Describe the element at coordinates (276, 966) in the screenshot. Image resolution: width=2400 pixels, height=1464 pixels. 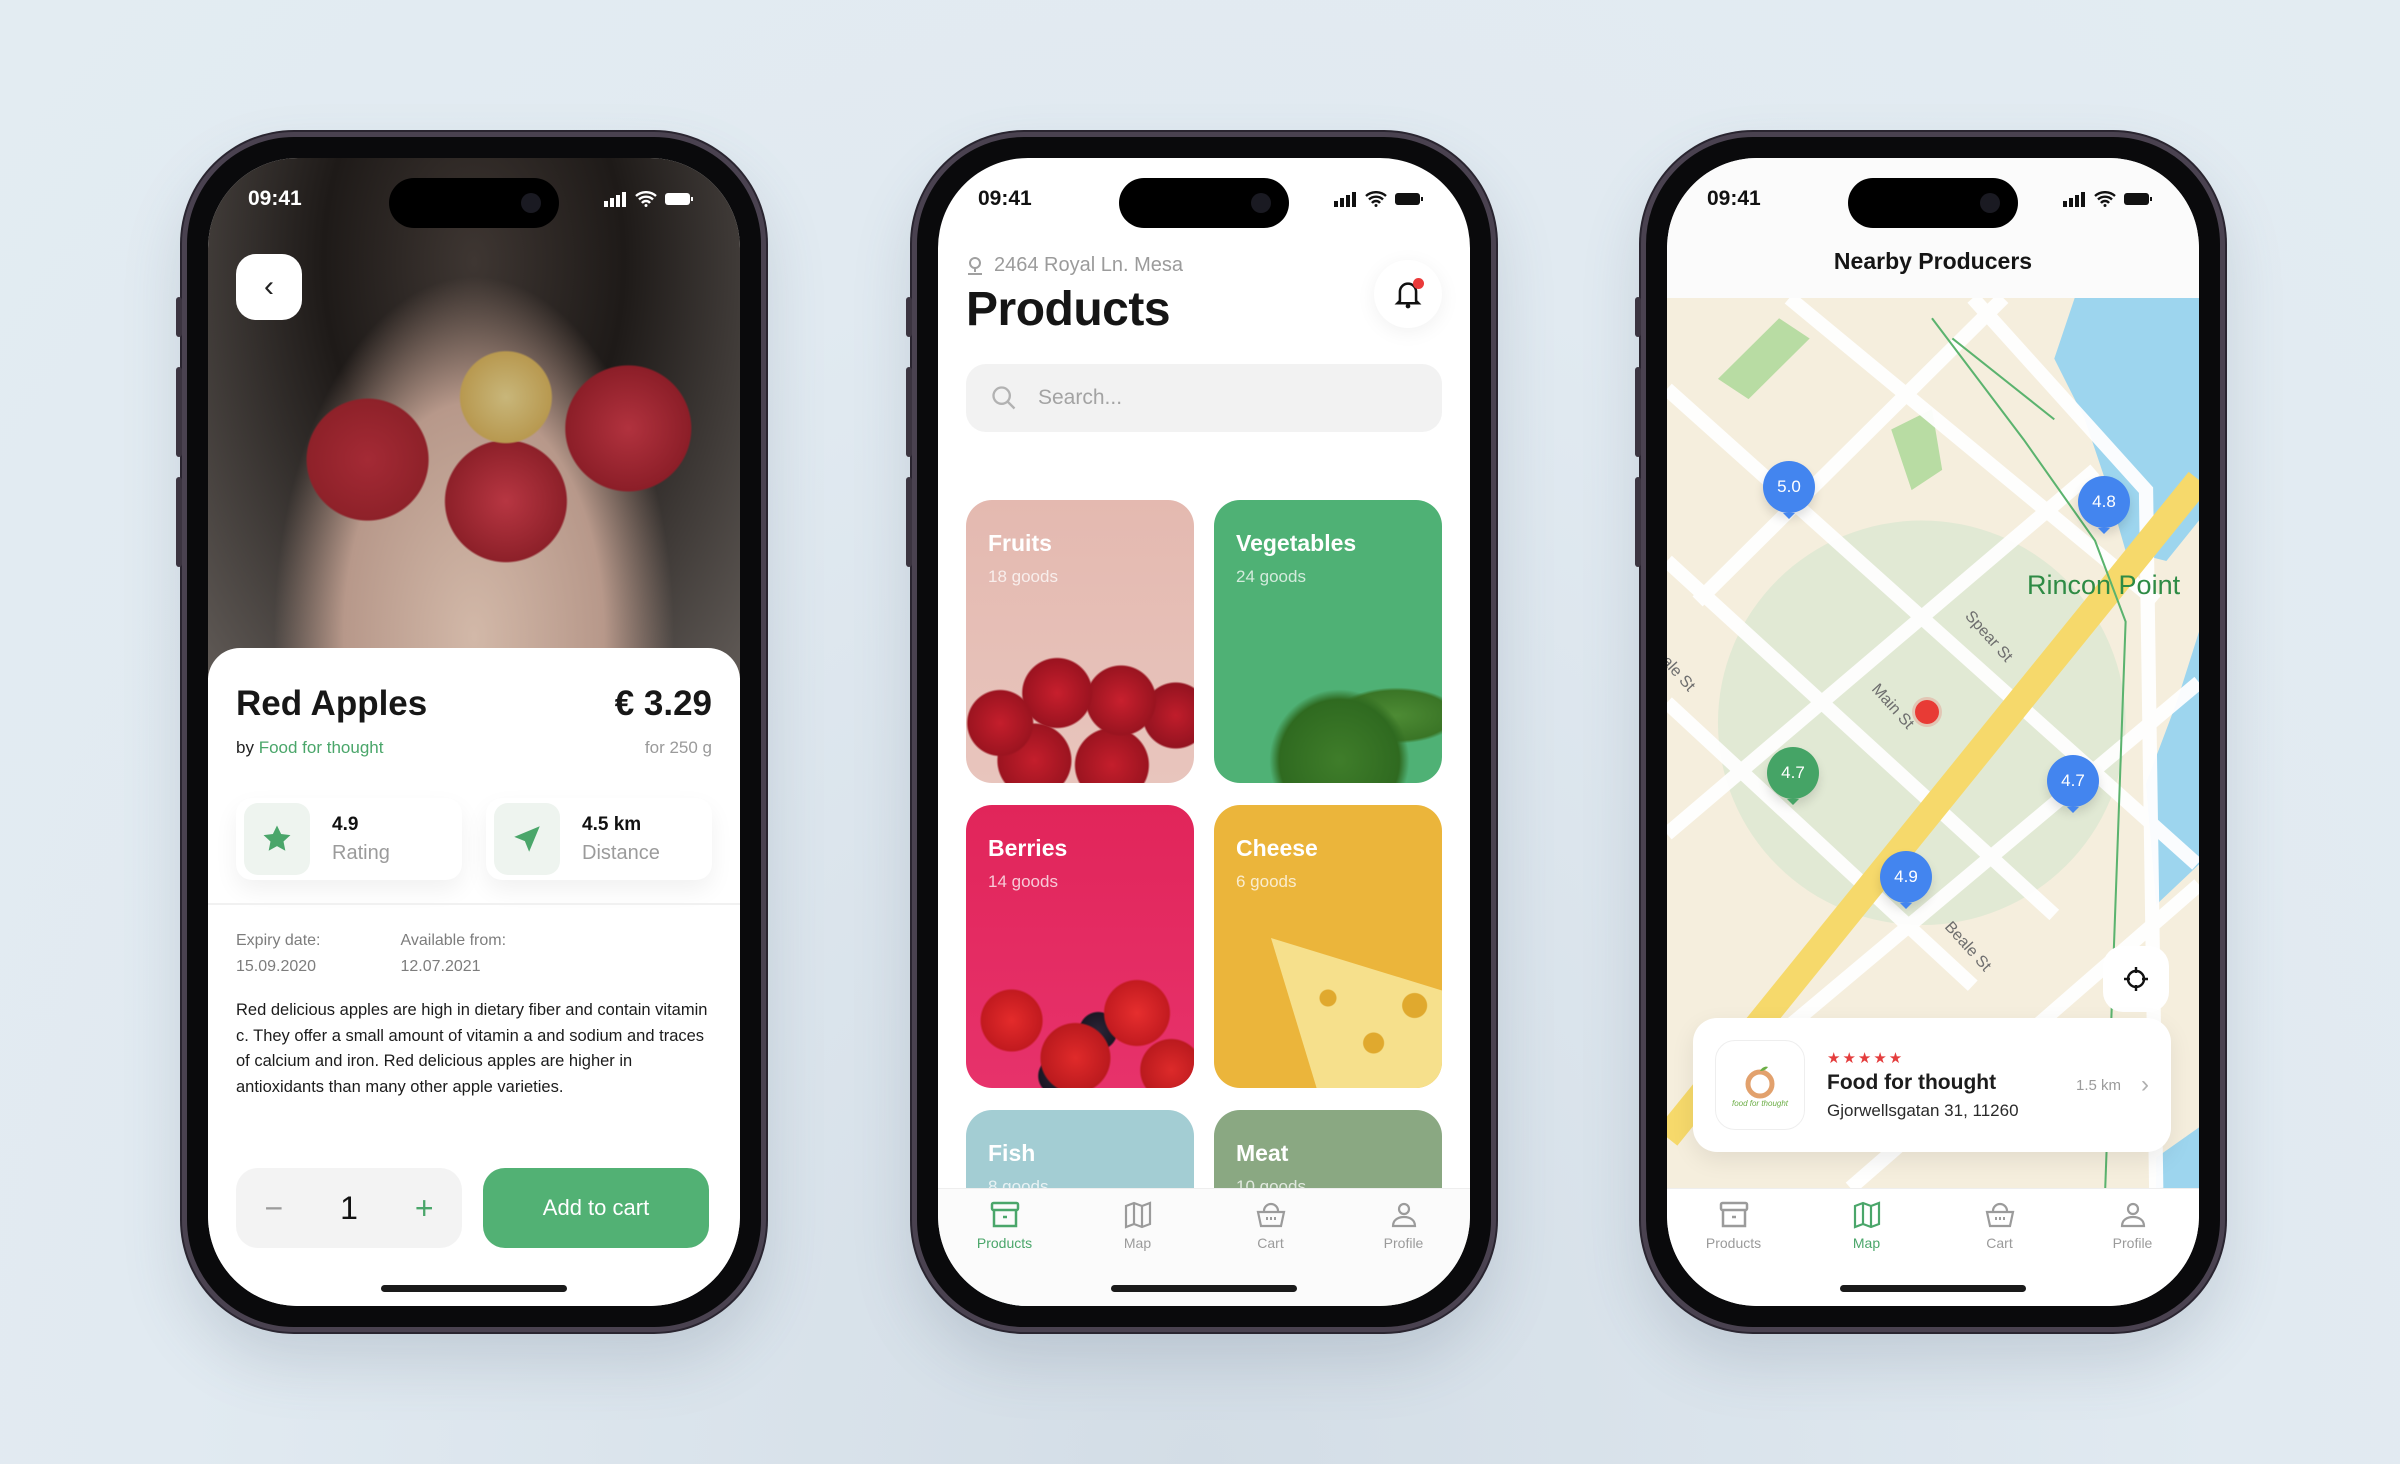
I see `expiry-value: 15.09.2020` at that location.